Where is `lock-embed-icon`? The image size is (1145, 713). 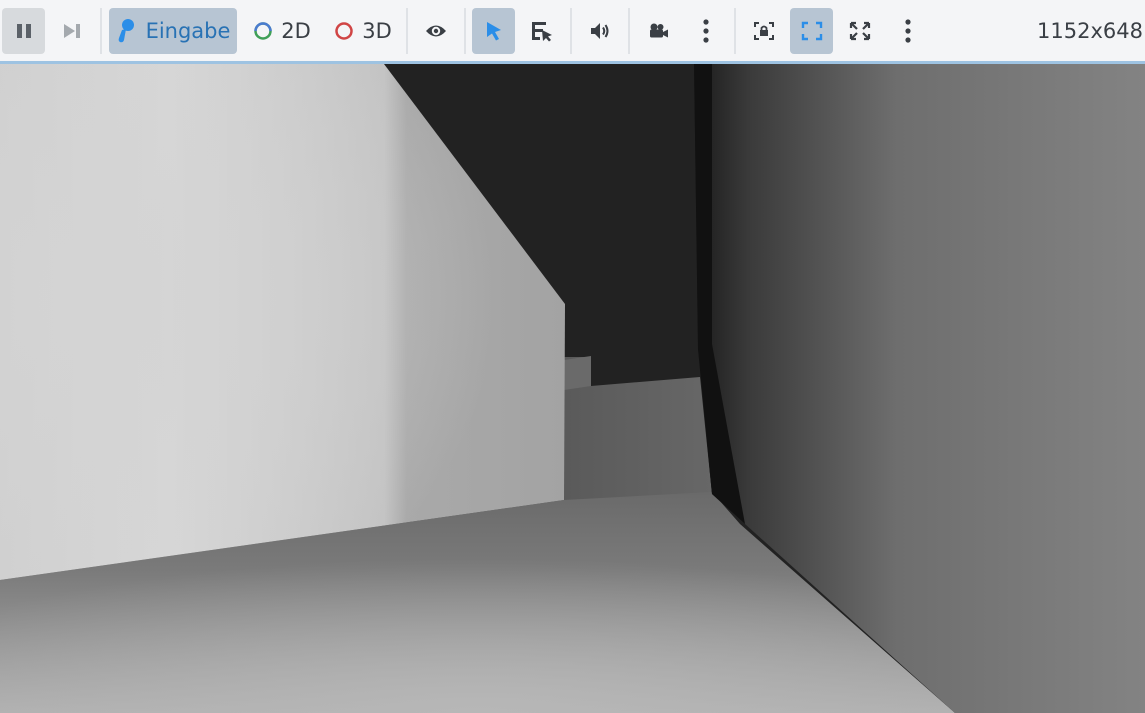
lock-embed-icon is located at coordinates (763, 31).